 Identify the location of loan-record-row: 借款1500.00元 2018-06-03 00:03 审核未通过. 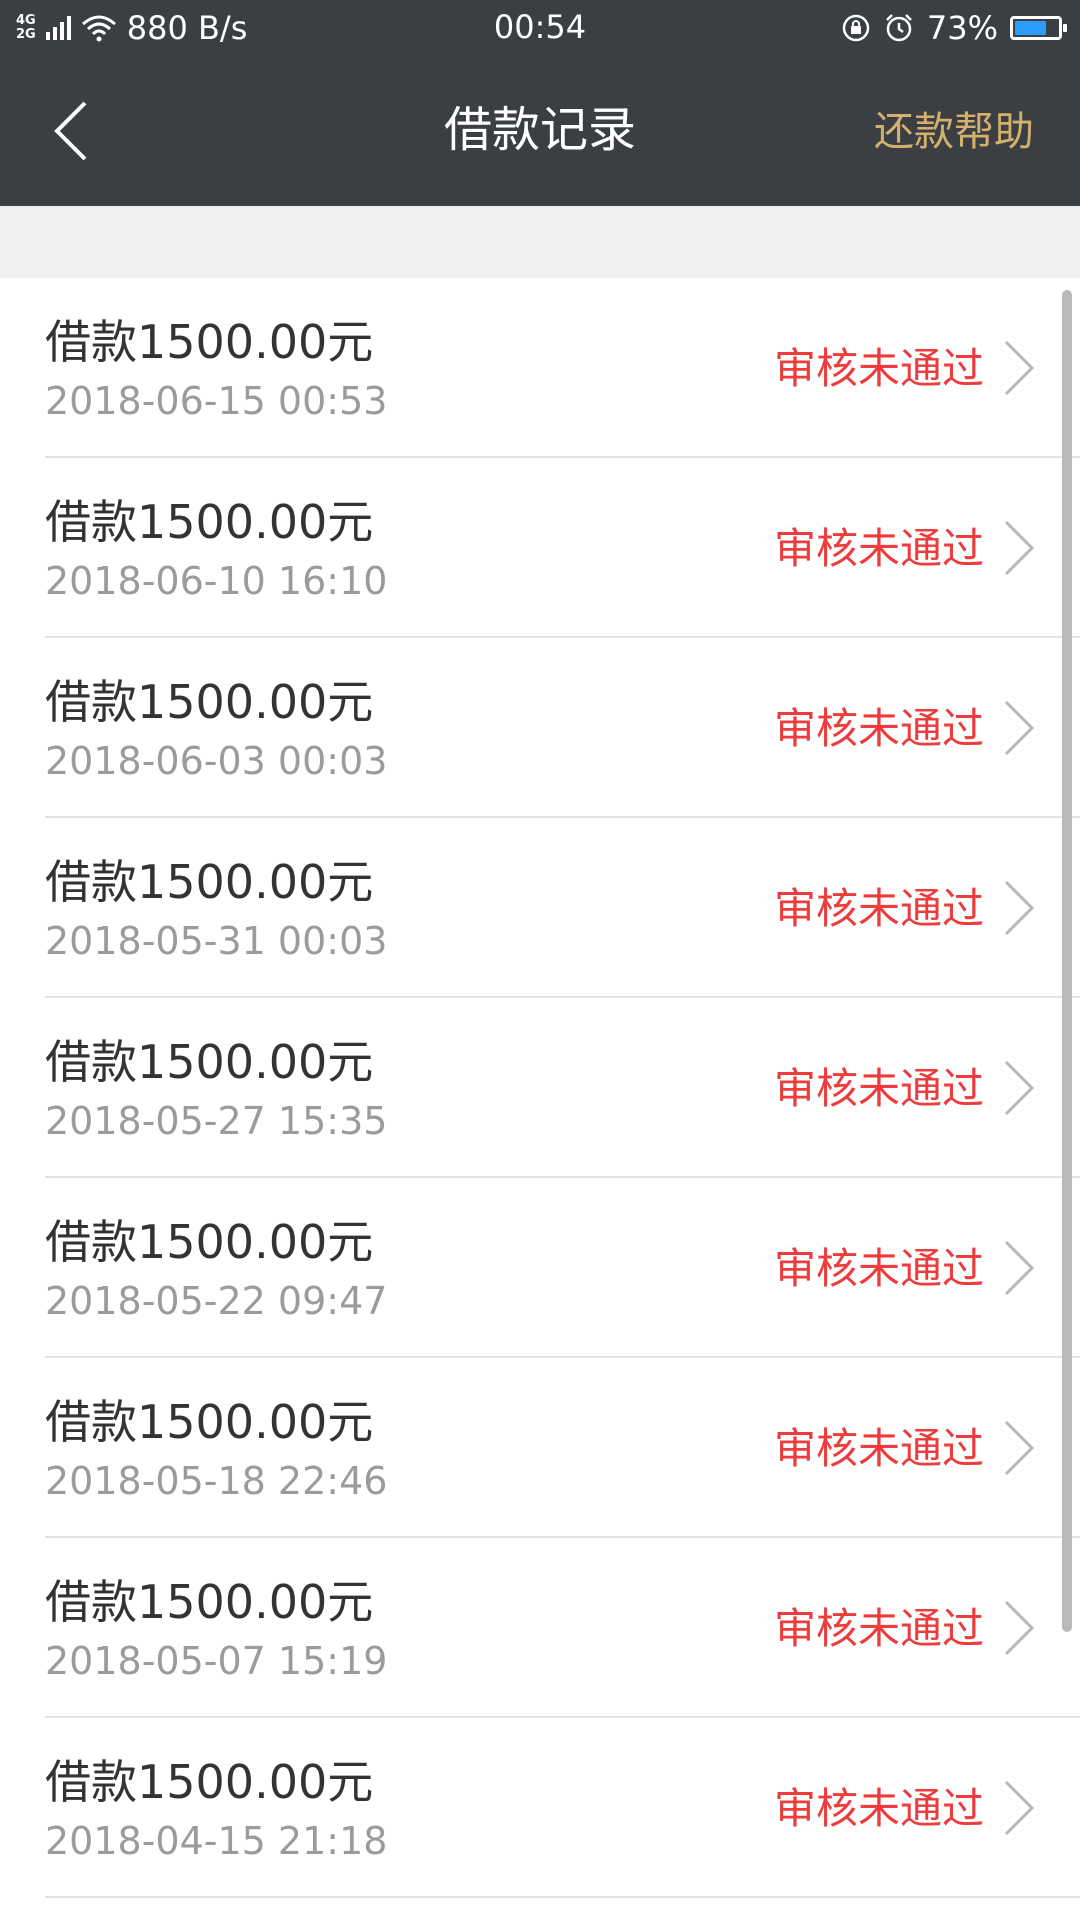
(540, 728).